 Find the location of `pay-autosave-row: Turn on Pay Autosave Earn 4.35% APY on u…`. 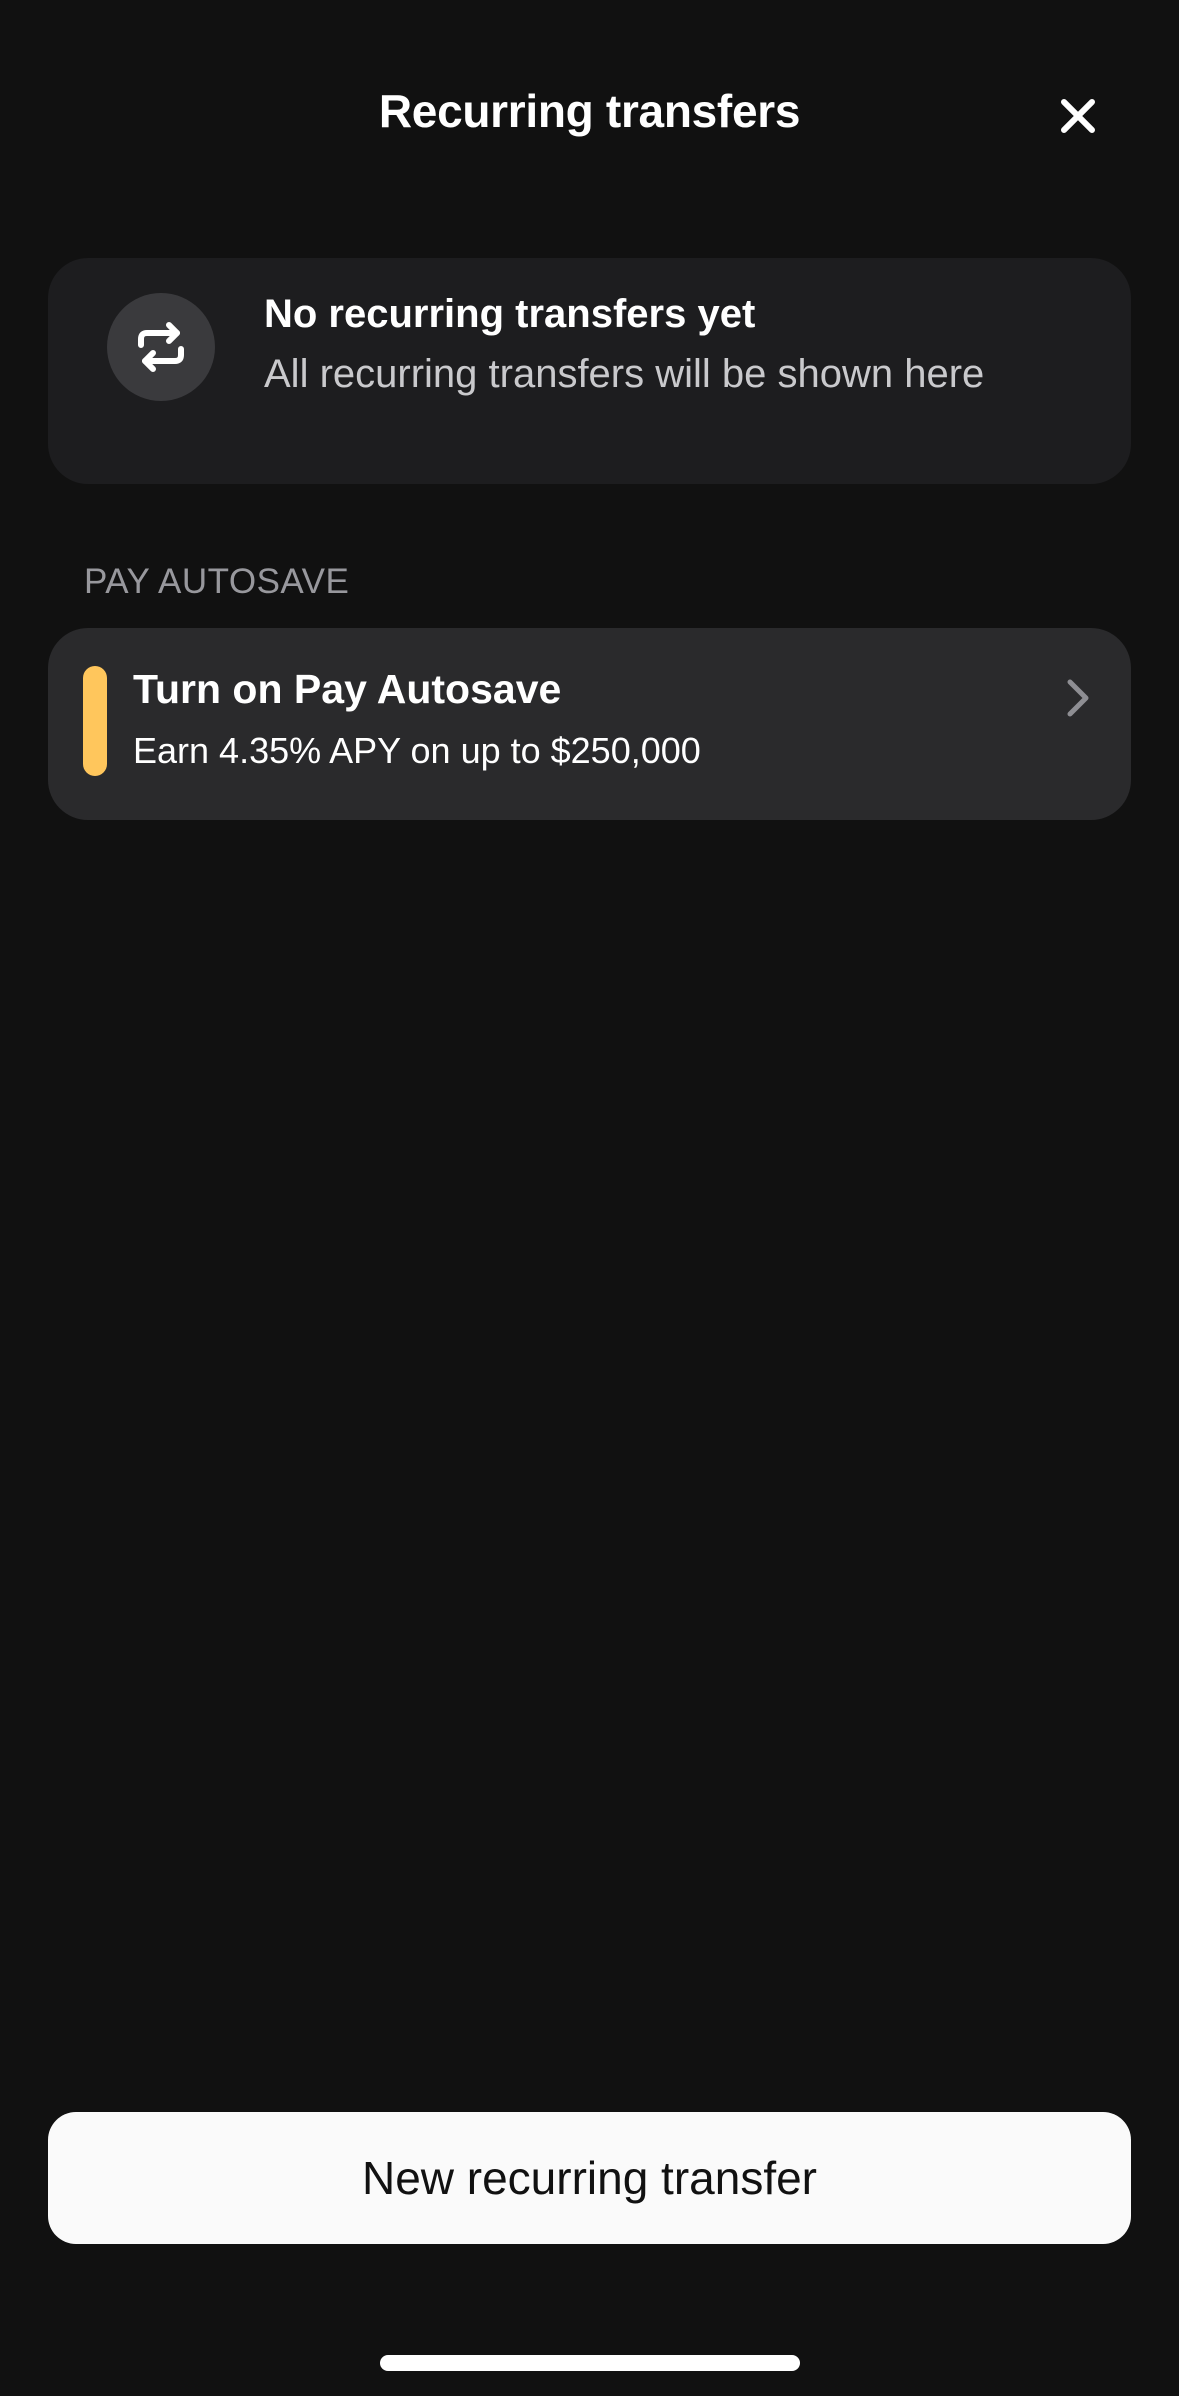

pay-autosave-row: Turn on Pay Autosave Earn 4.35% APY on u… is located at coordinates (589, 724).